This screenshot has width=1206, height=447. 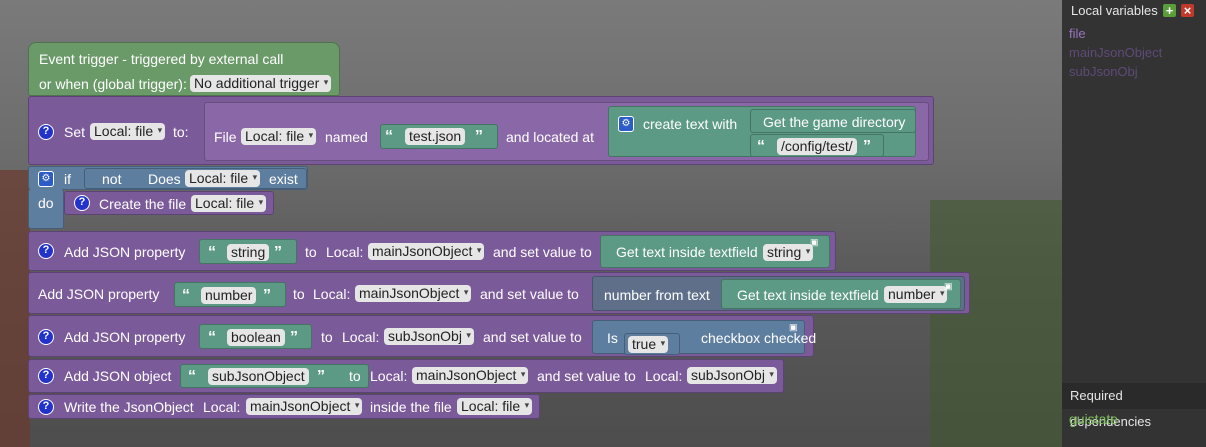 I want to click on key-literal-block: “ number ”, so click(x=230, y=294).